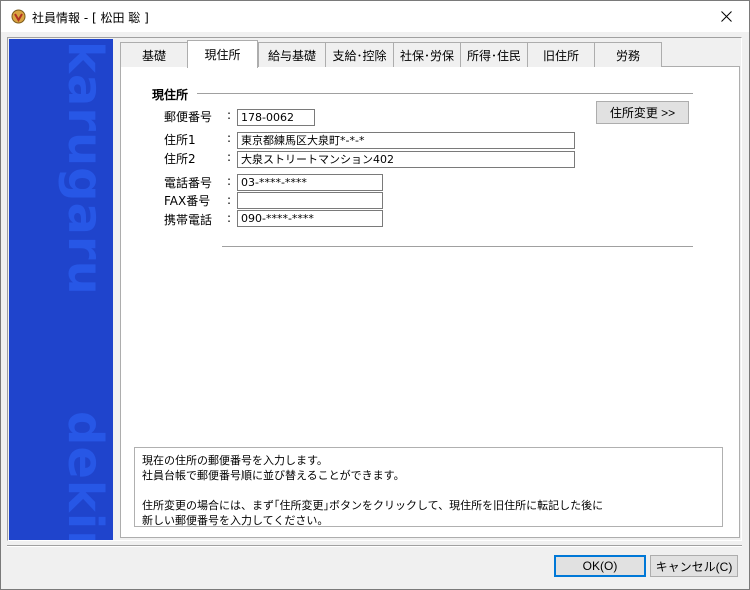 The width and height of the screenshot is (750, 590). Describe the element at coordinates (375, 16) in the screenshot. I see `title-bar: 社員情報 - [ 松田 聡 ]` at that location.